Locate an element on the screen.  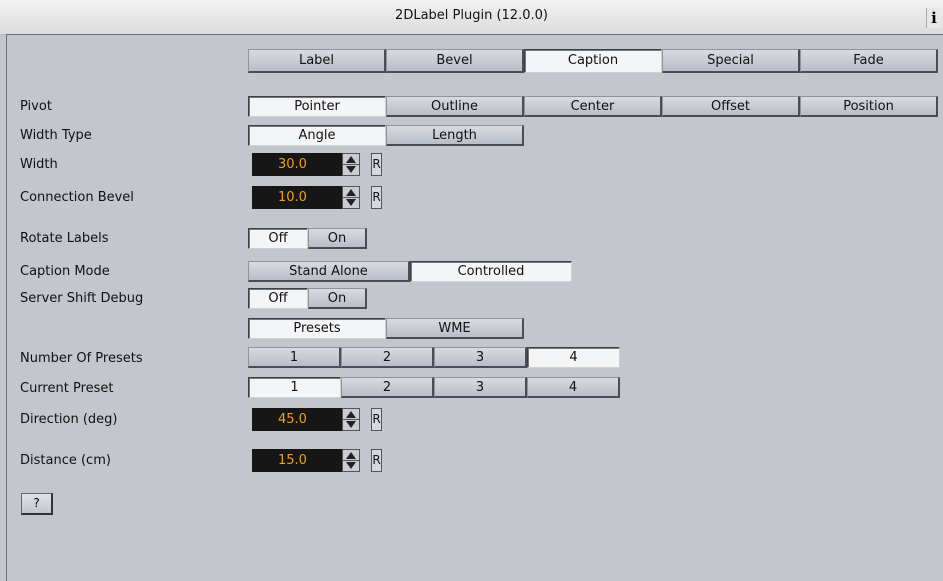
current-preset-label: Current Preset is located at coordinates (67, 388).